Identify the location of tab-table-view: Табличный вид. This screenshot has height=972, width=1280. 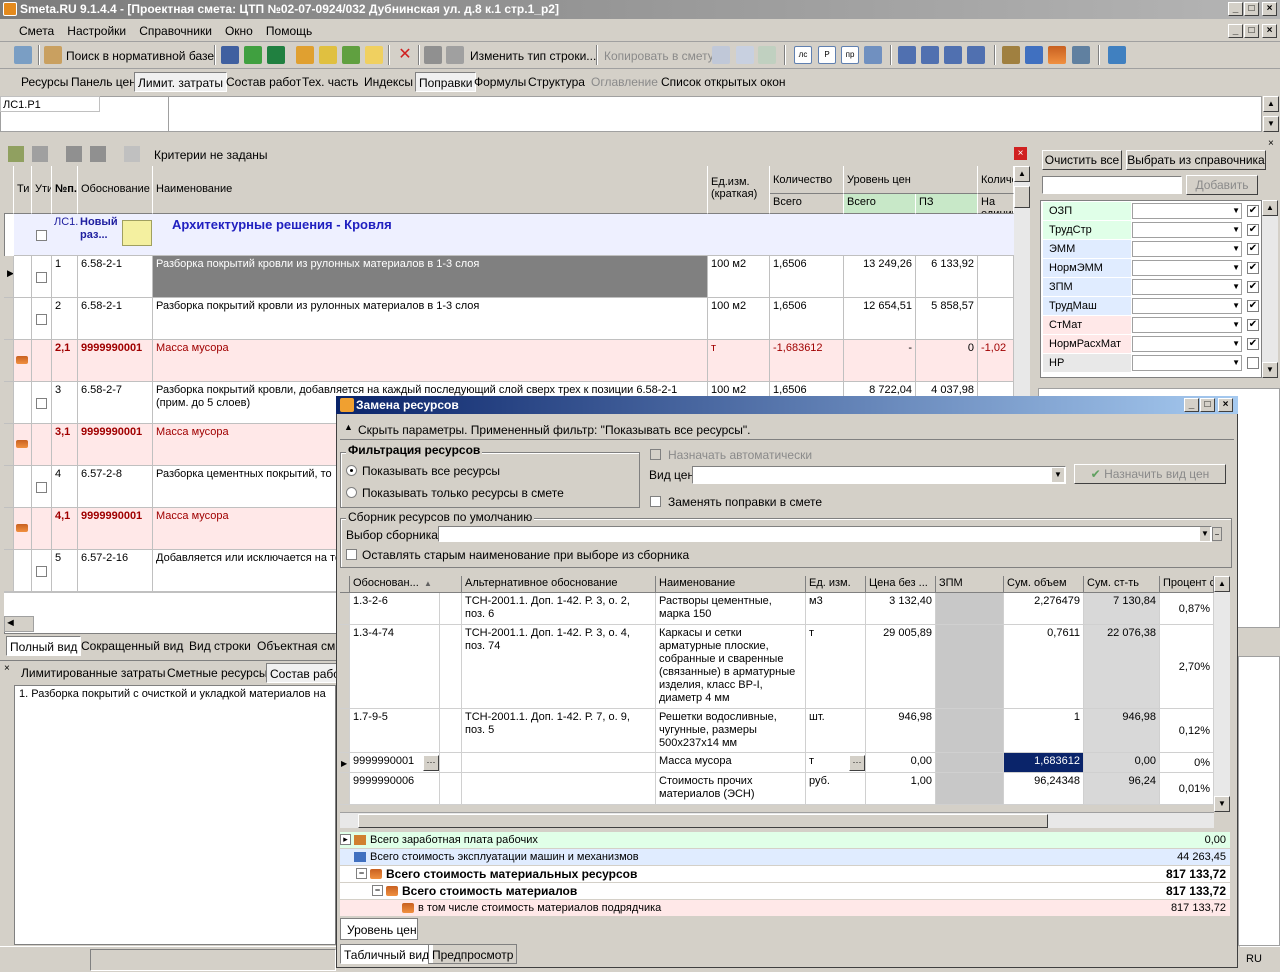
(387, 954).